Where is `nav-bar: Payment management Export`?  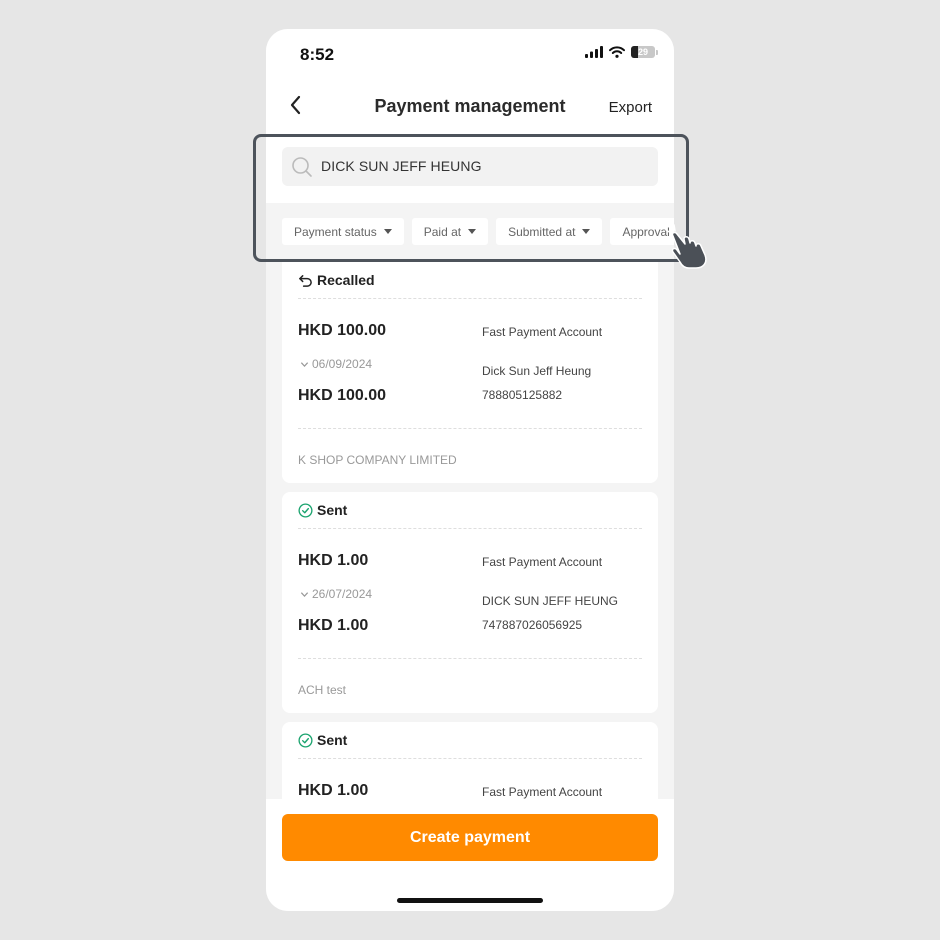
nav-bar: Payment management Export is located at coordinates (470, 107).